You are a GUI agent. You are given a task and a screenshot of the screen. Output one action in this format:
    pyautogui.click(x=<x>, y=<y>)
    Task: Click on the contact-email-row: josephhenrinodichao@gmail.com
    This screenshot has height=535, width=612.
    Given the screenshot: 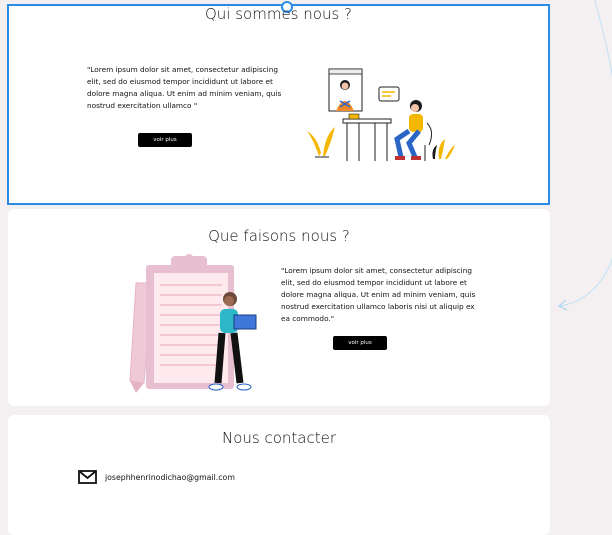 What is the action you would take?
    pyautogui.click(x=156, y=477)
    